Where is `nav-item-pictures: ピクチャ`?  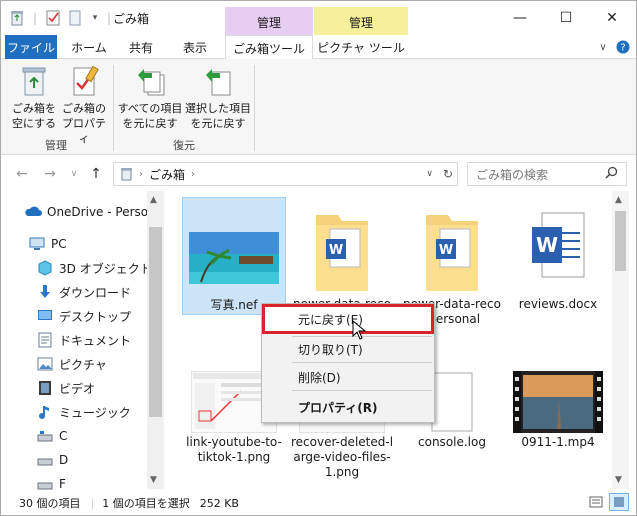
nav-item-pictures: ピクチャ is located at coordinates (72, 364).